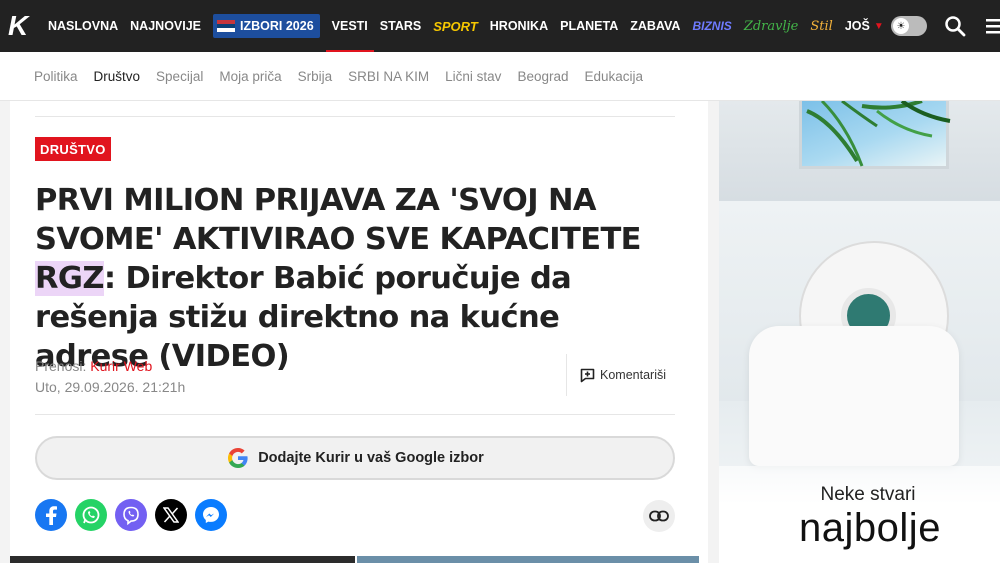 The image size is (1000, 563). I want to click on comment-label: Komentariši, so click(633, 375).